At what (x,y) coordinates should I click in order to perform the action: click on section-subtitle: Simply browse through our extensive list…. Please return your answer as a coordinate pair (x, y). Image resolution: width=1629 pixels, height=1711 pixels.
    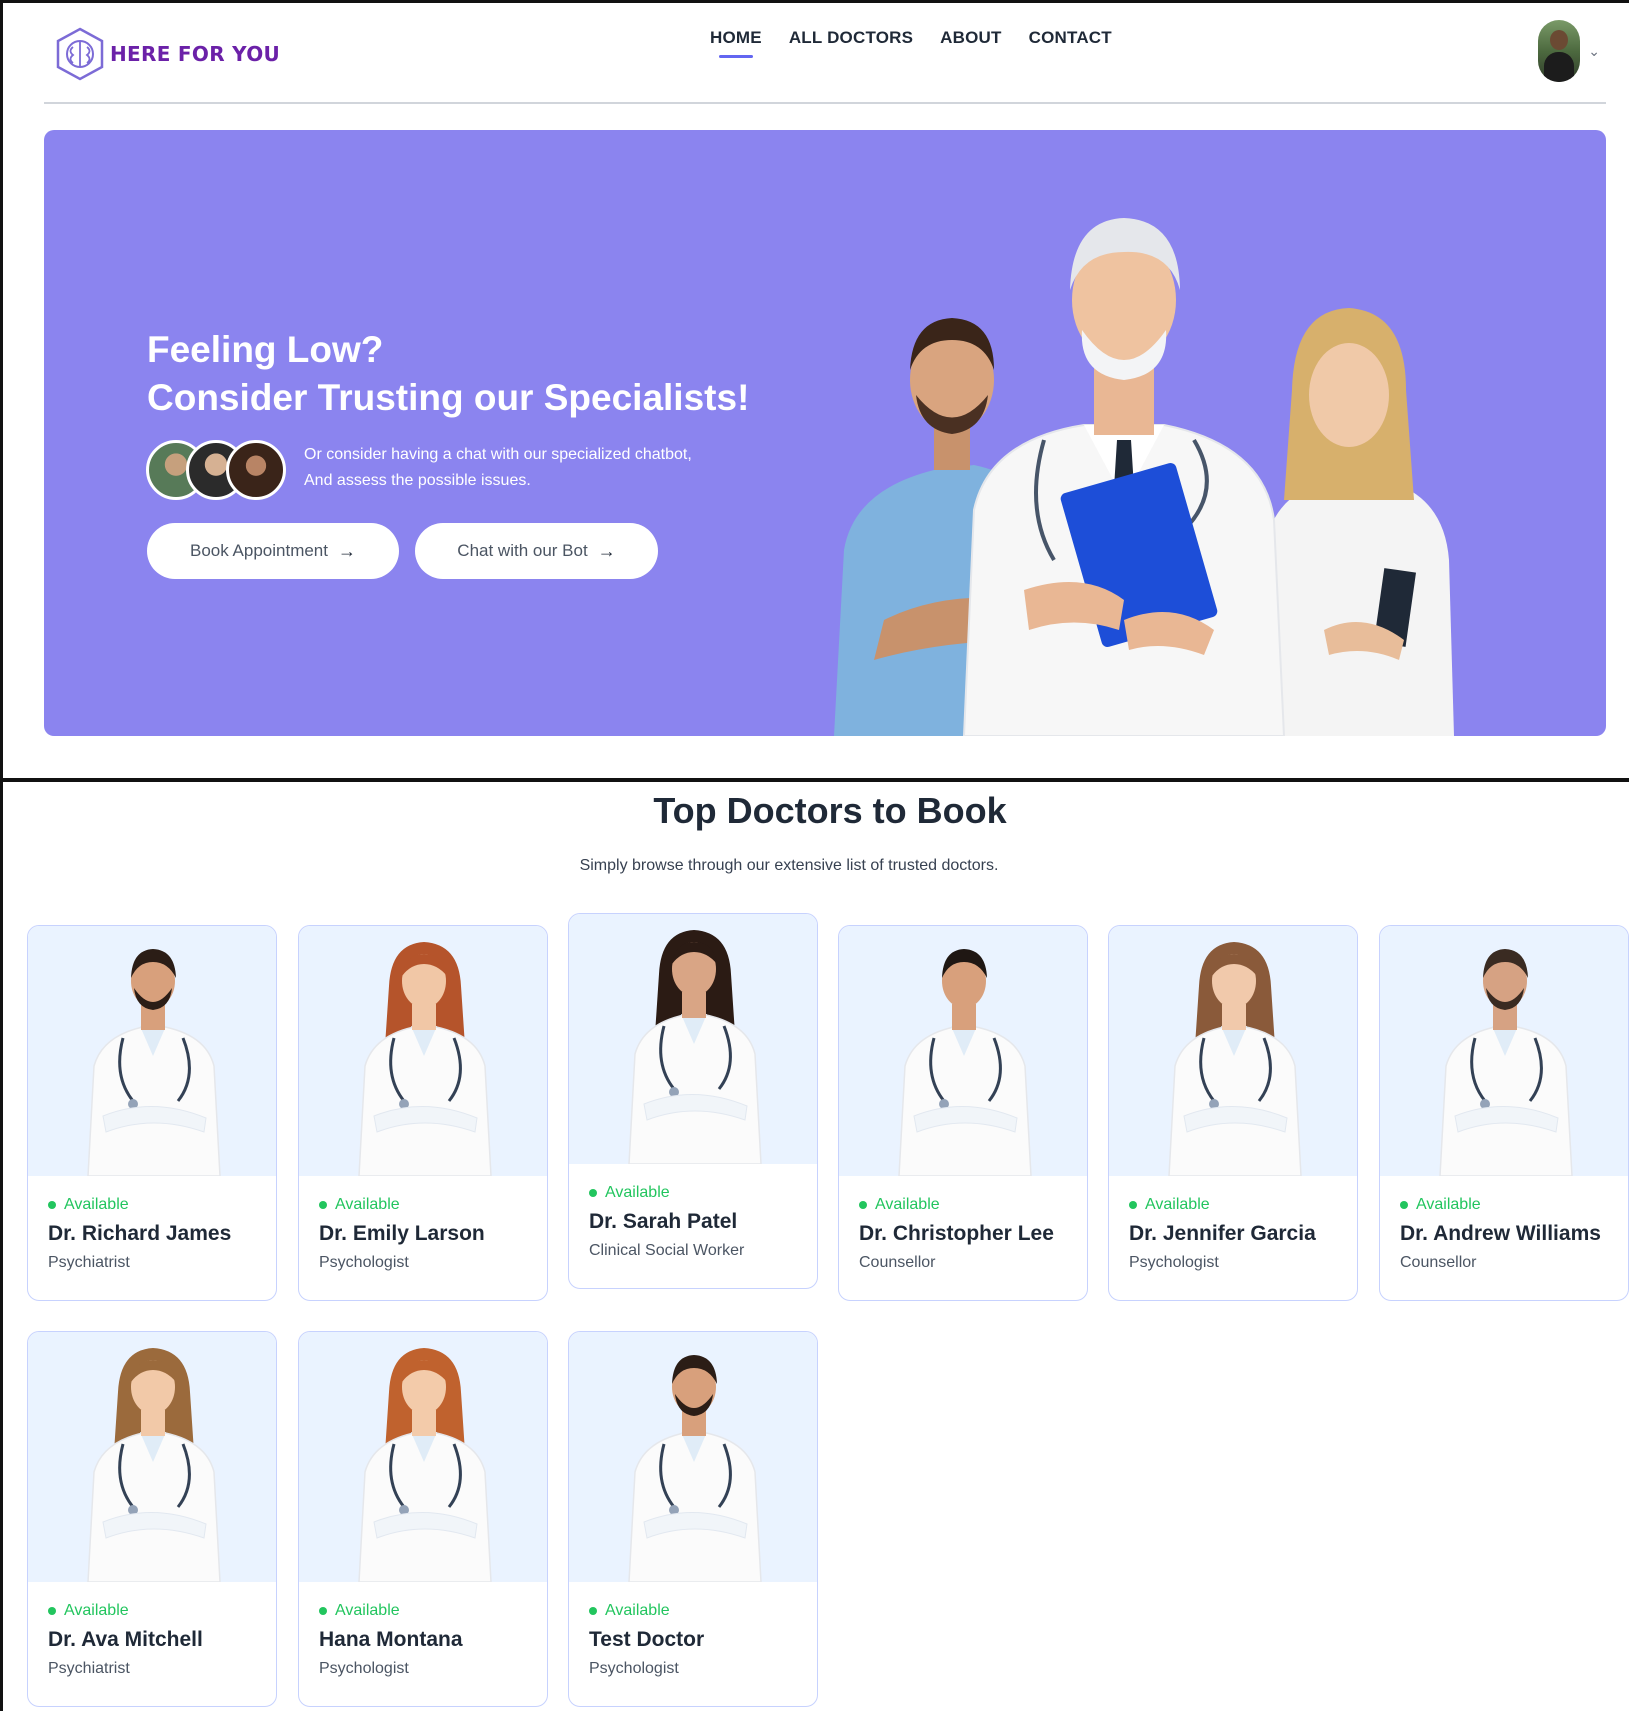
    Looking at the image, I should click on (789, 865).